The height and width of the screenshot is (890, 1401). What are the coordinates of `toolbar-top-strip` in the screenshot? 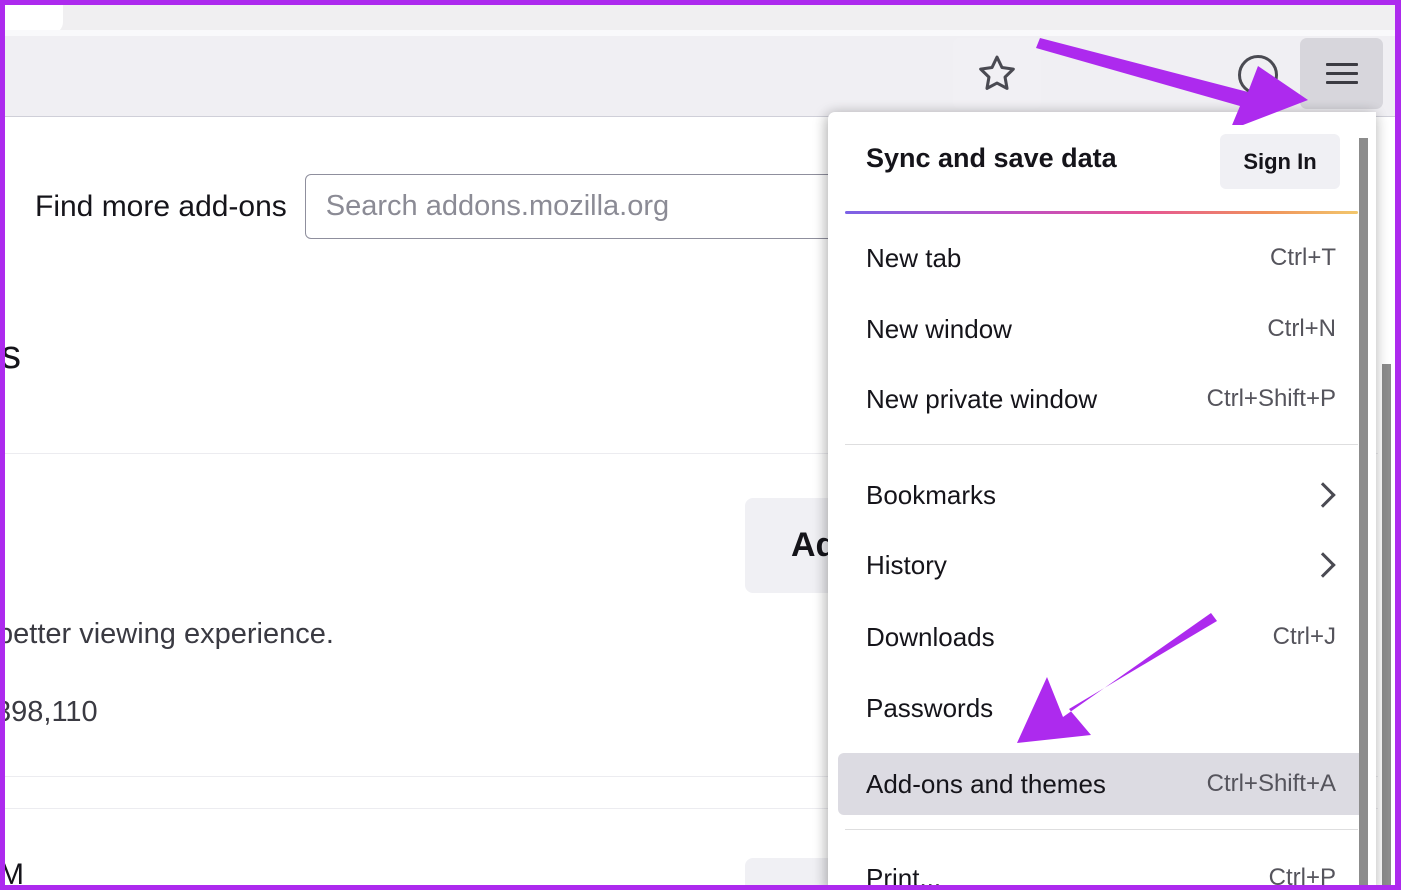 It's located at (700, 33).